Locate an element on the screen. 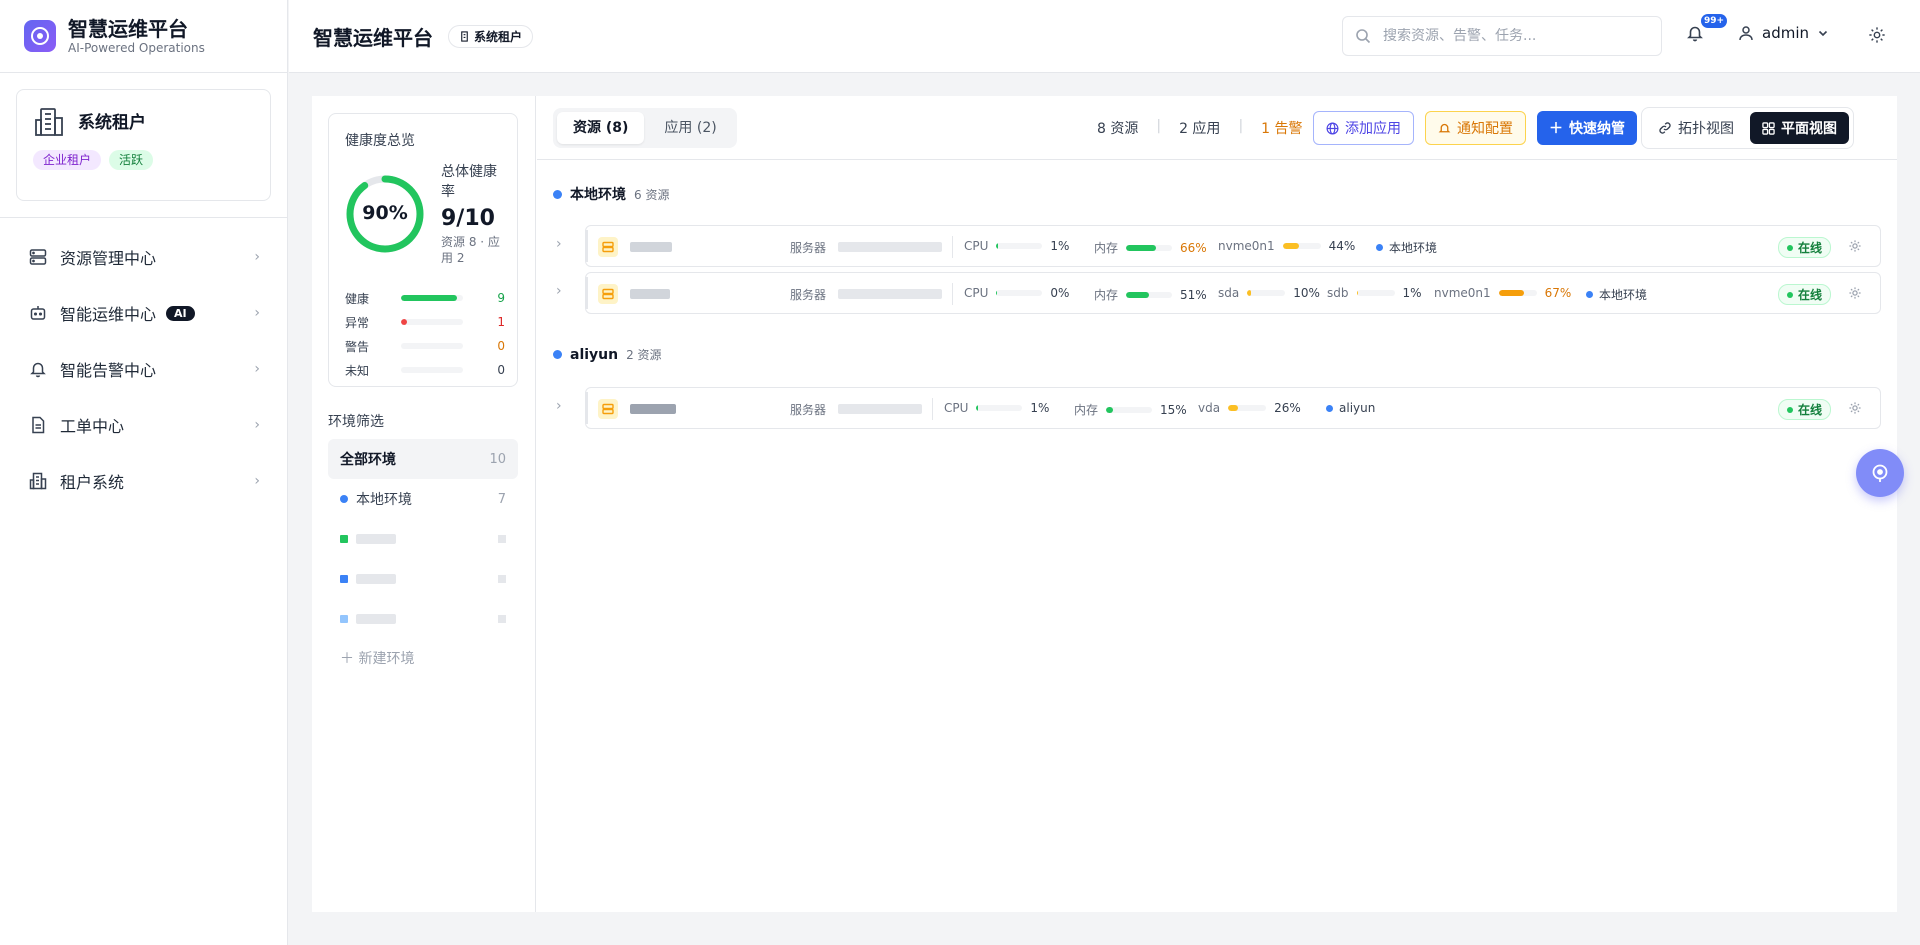 The height and width of the screenshot is (945, 1920). chevron-down-icon is located at coordinates (1823, 33).